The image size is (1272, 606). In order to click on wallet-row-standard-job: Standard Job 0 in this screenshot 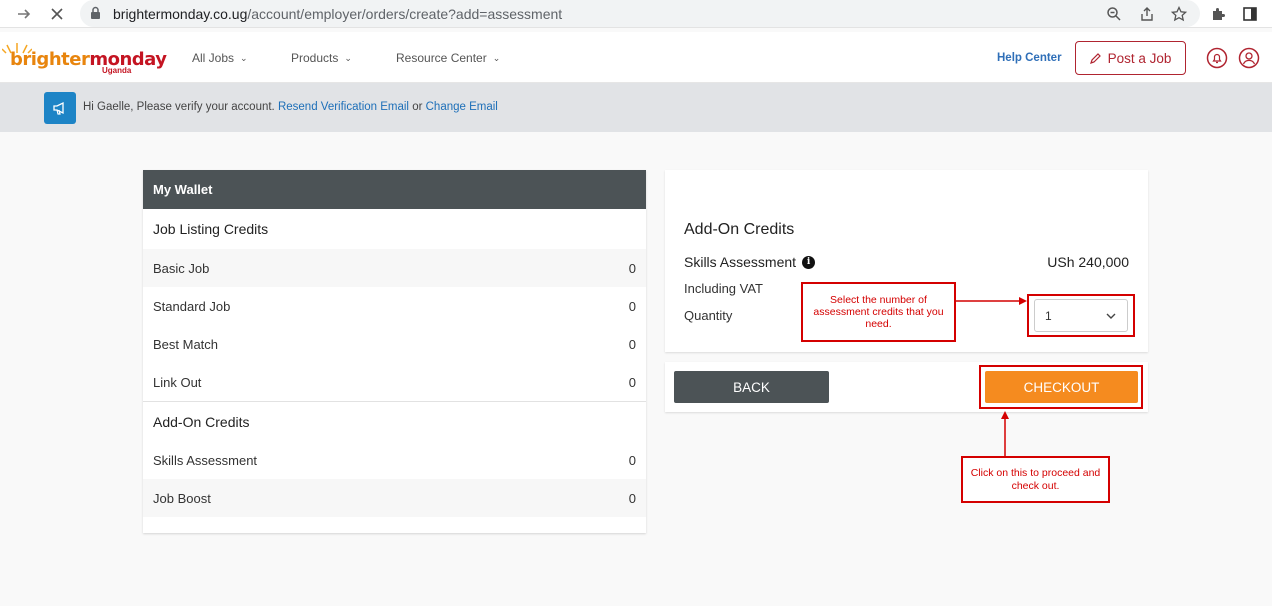, I will do `click(394, 306)`.